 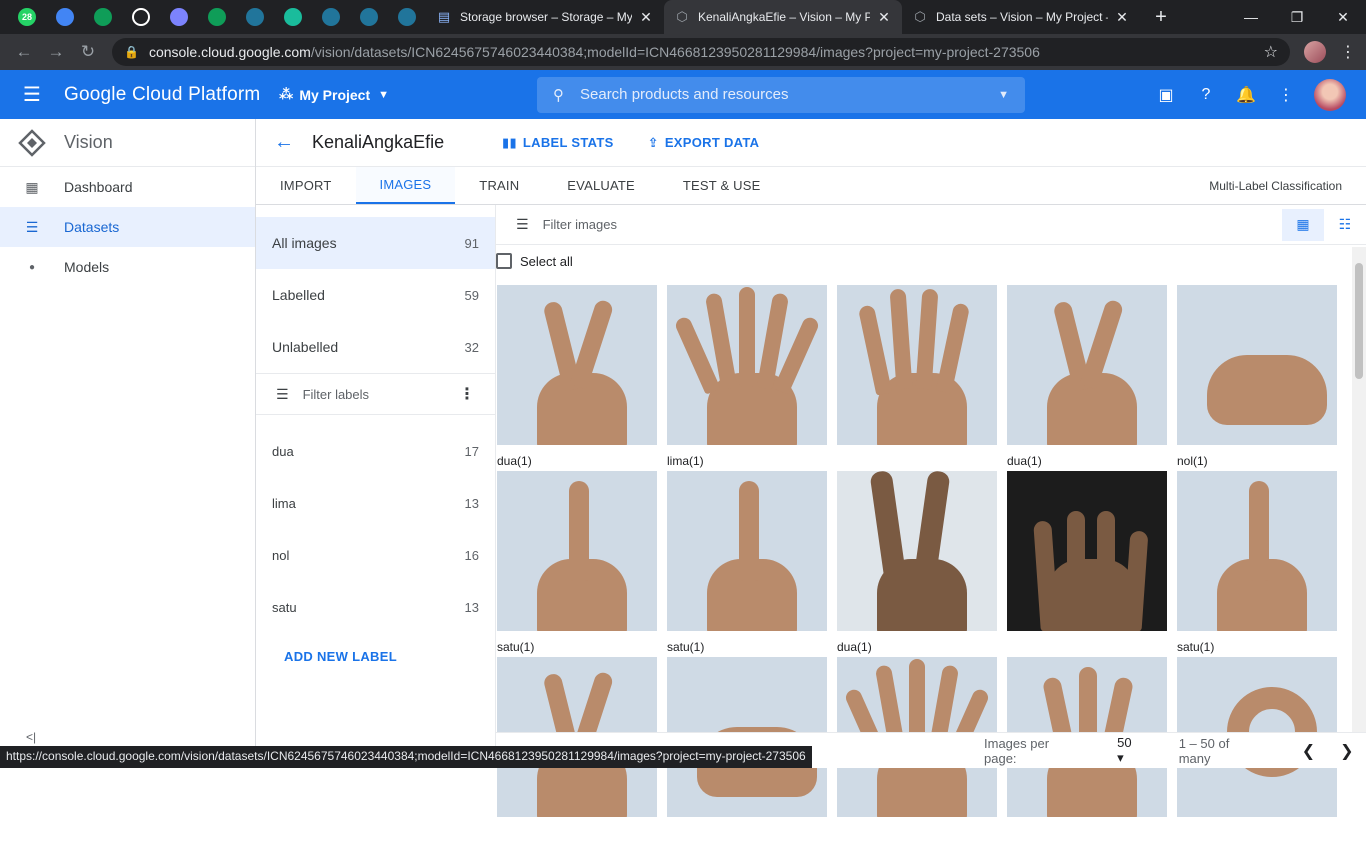 What do you see at coordinates (504, 261) in the screenshot?
I see `select-all-checkbox` at bounding box center [504, 261].